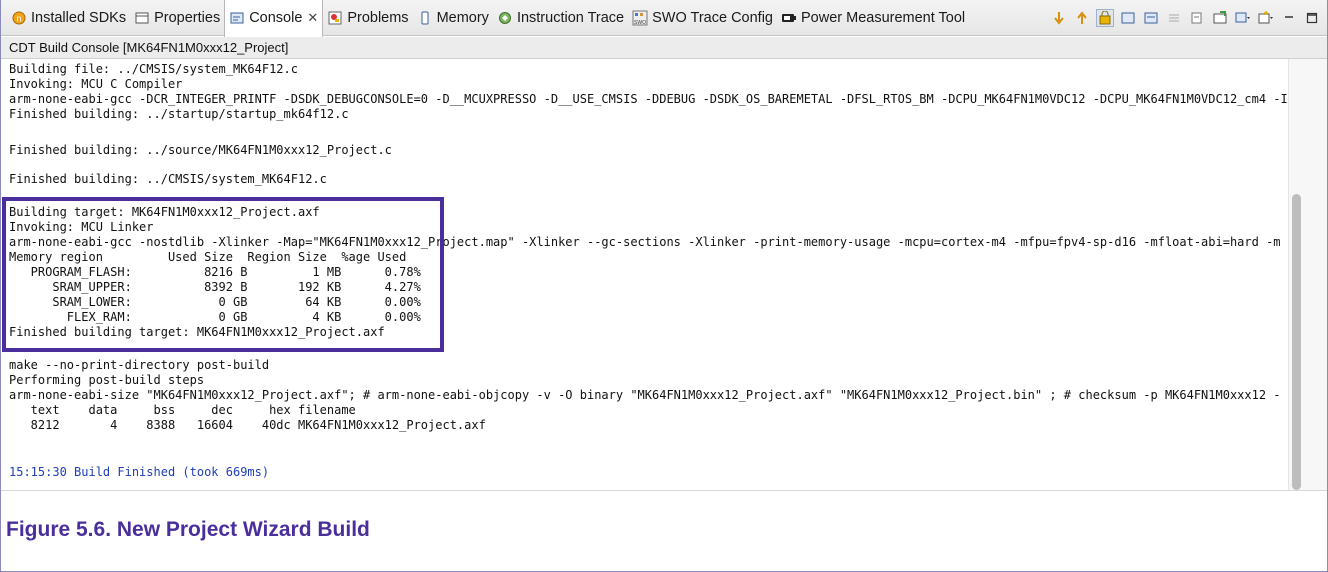 This screenshot has width=1328, height=572. I want to click on tab-problems: Problems, so click(367, 18).